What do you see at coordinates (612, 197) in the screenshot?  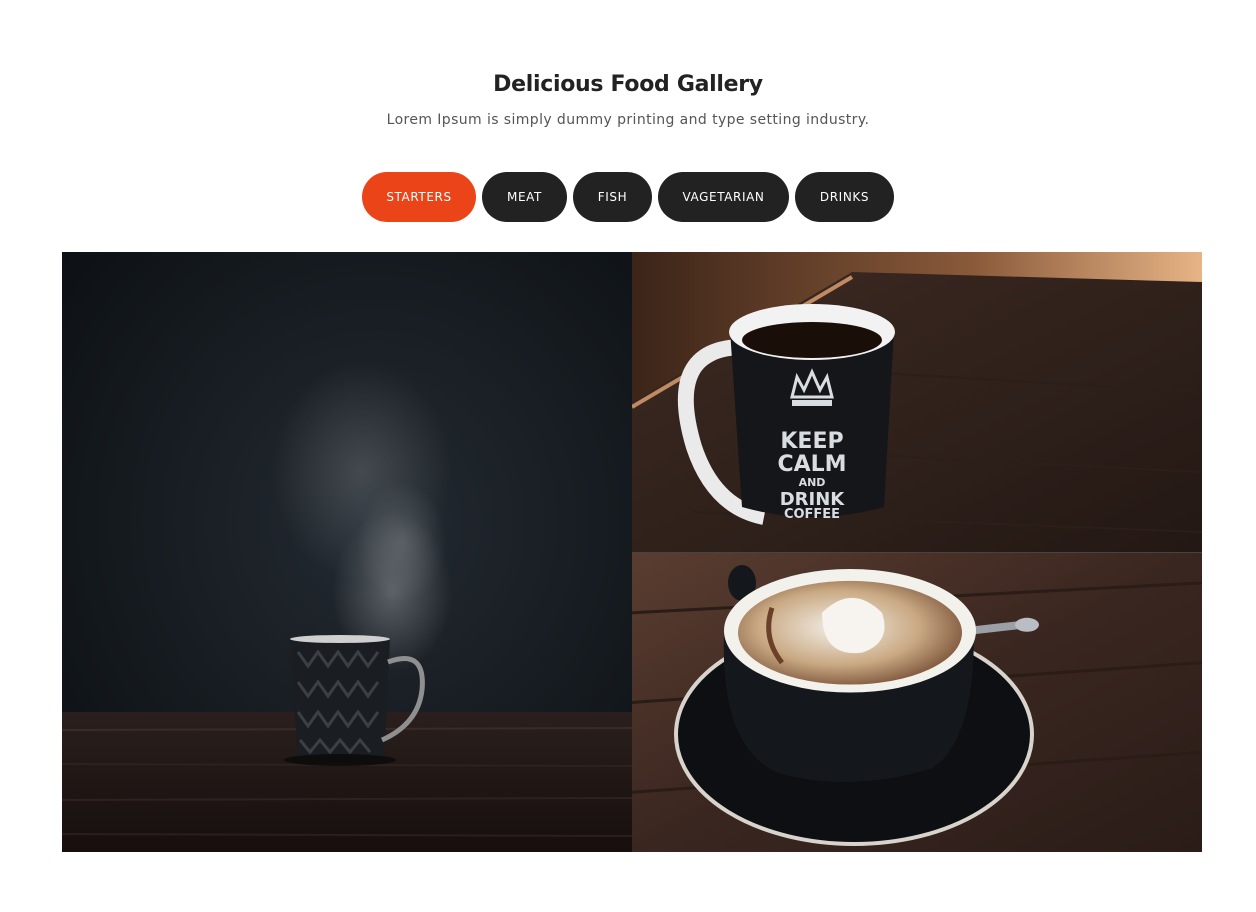 I see `filter-fish-button: FISH` at bounding box center [612, 197].